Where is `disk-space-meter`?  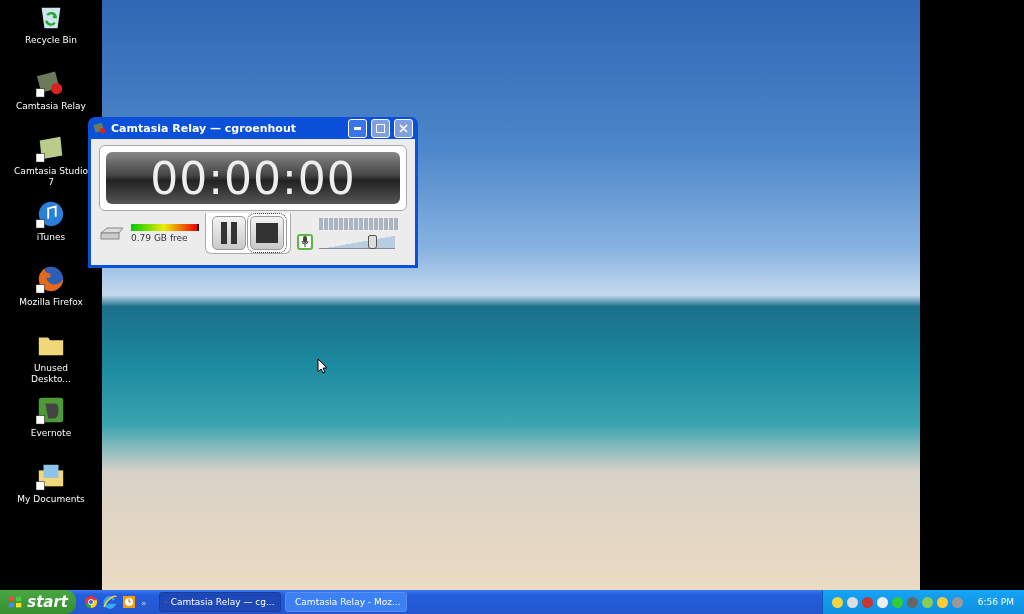 disk-space-meter is located at coordinates (165, 227).